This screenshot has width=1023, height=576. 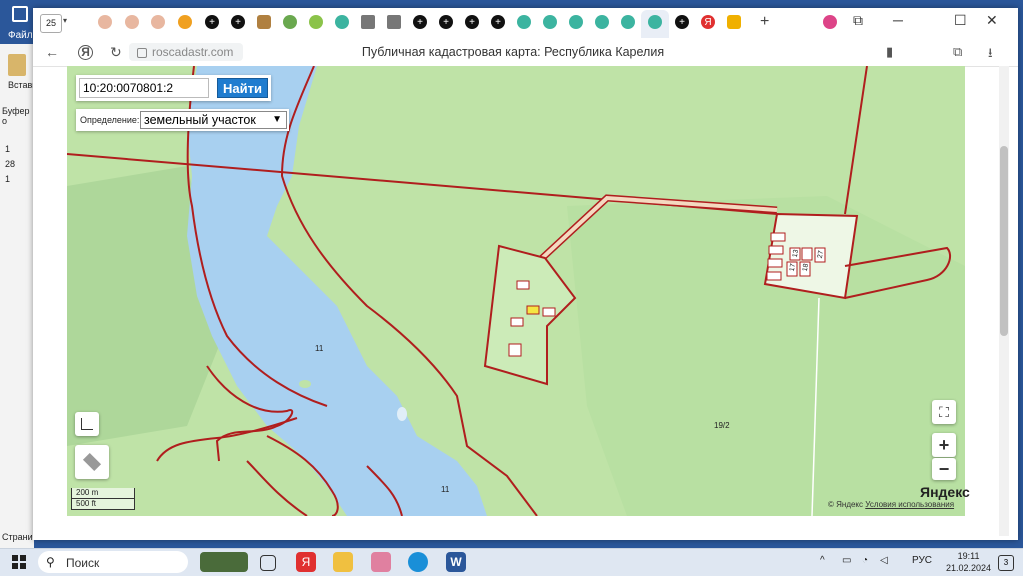 I want to click on land-parcel, so click(x=530, y=315).